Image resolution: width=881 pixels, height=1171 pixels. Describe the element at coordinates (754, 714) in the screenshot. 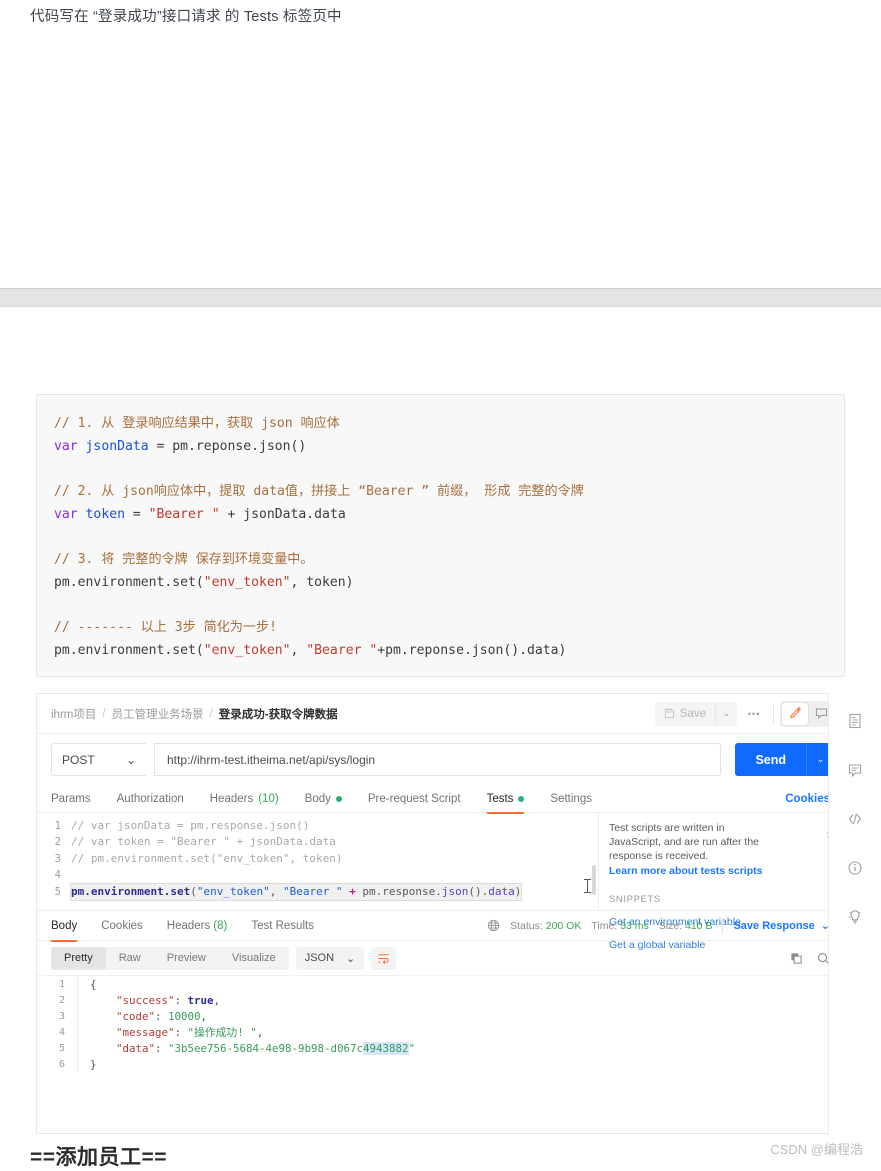

I see `more-options-button: •••` at that location.